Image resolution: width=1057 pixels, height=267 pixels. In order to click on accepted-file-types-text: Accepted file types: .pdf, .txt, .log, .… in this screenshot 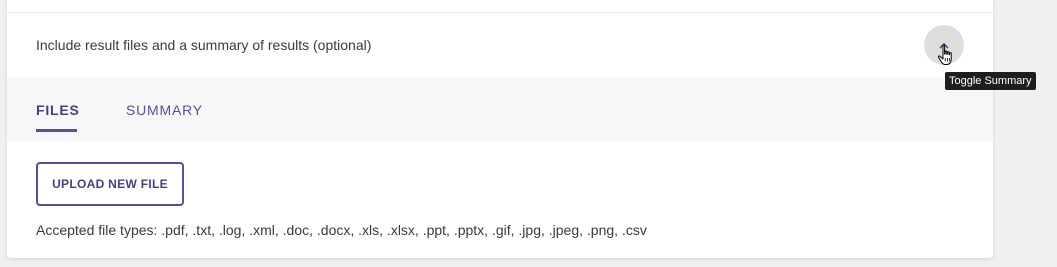, I will do `click(341, 230)`.